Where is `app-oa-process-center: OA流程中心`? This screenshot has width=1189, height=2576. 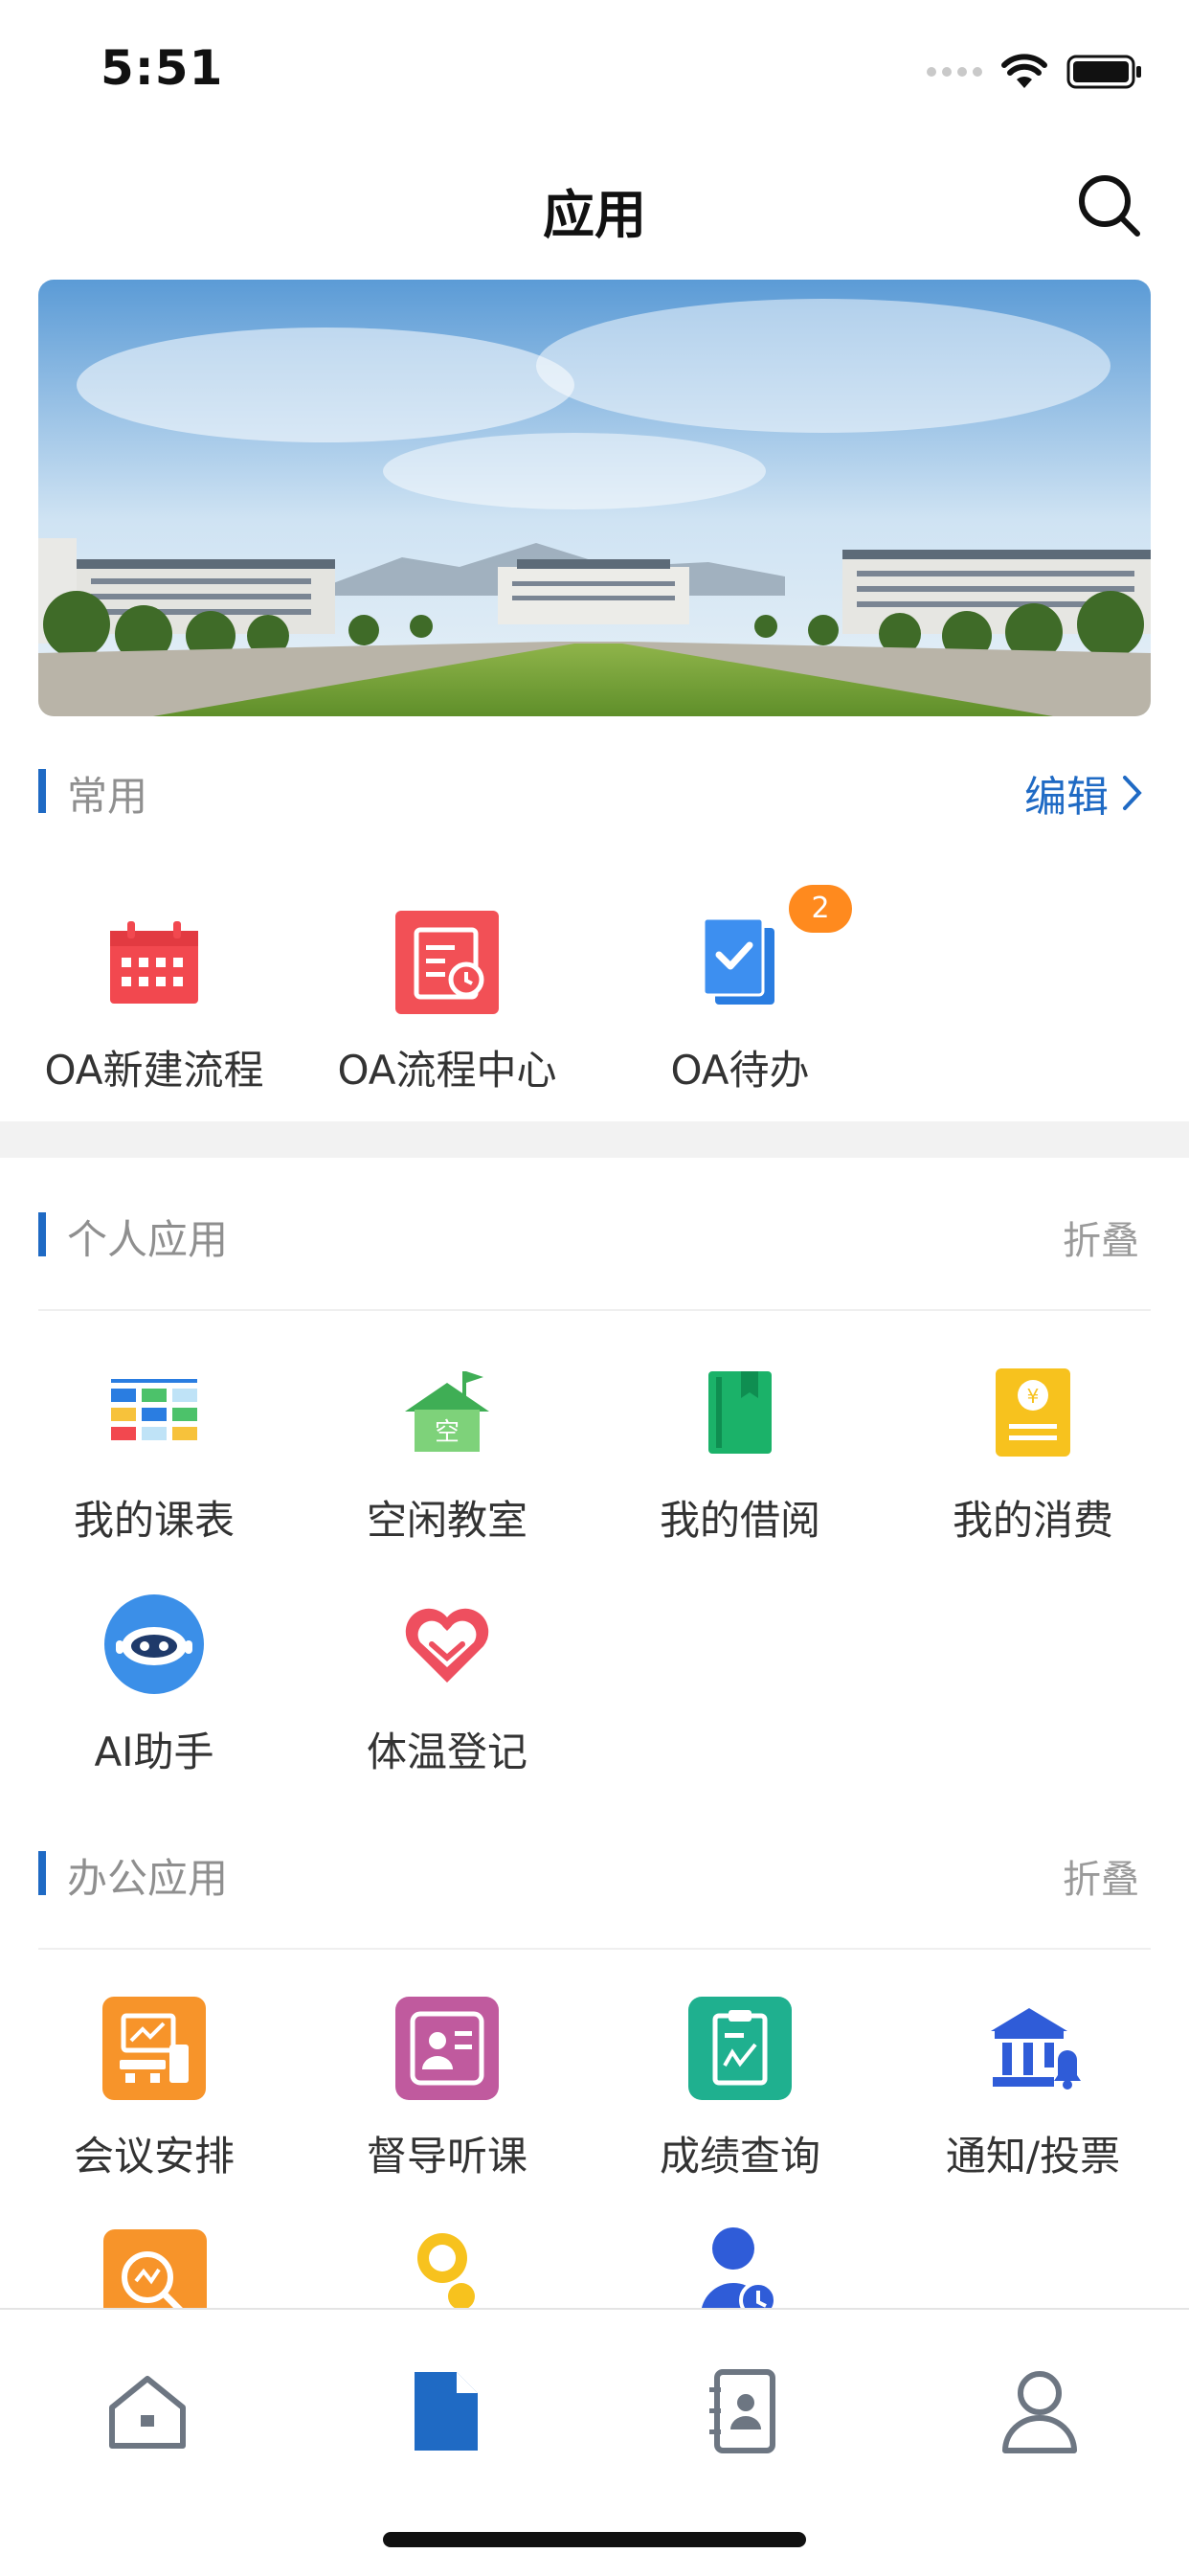 app-oa-process-center: OA流程中心 is located at coordinates (447, 1003).